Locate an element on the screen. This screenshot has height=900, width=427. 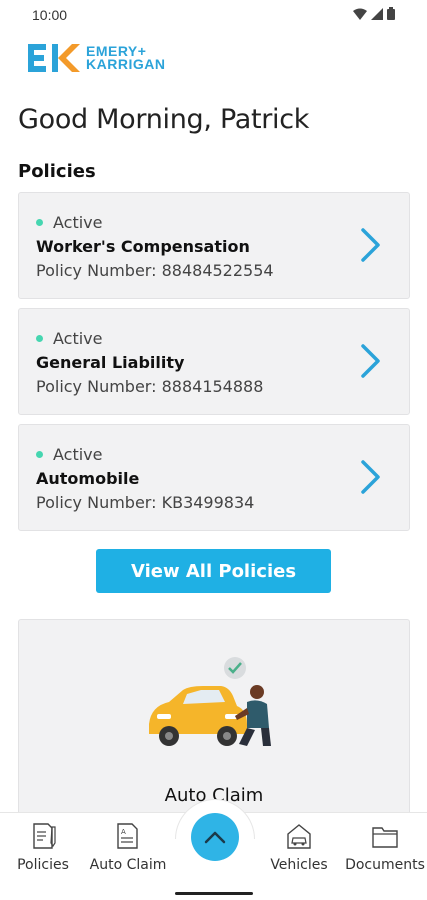
status-bar: 10:00 is located at coordinates (213, 15).